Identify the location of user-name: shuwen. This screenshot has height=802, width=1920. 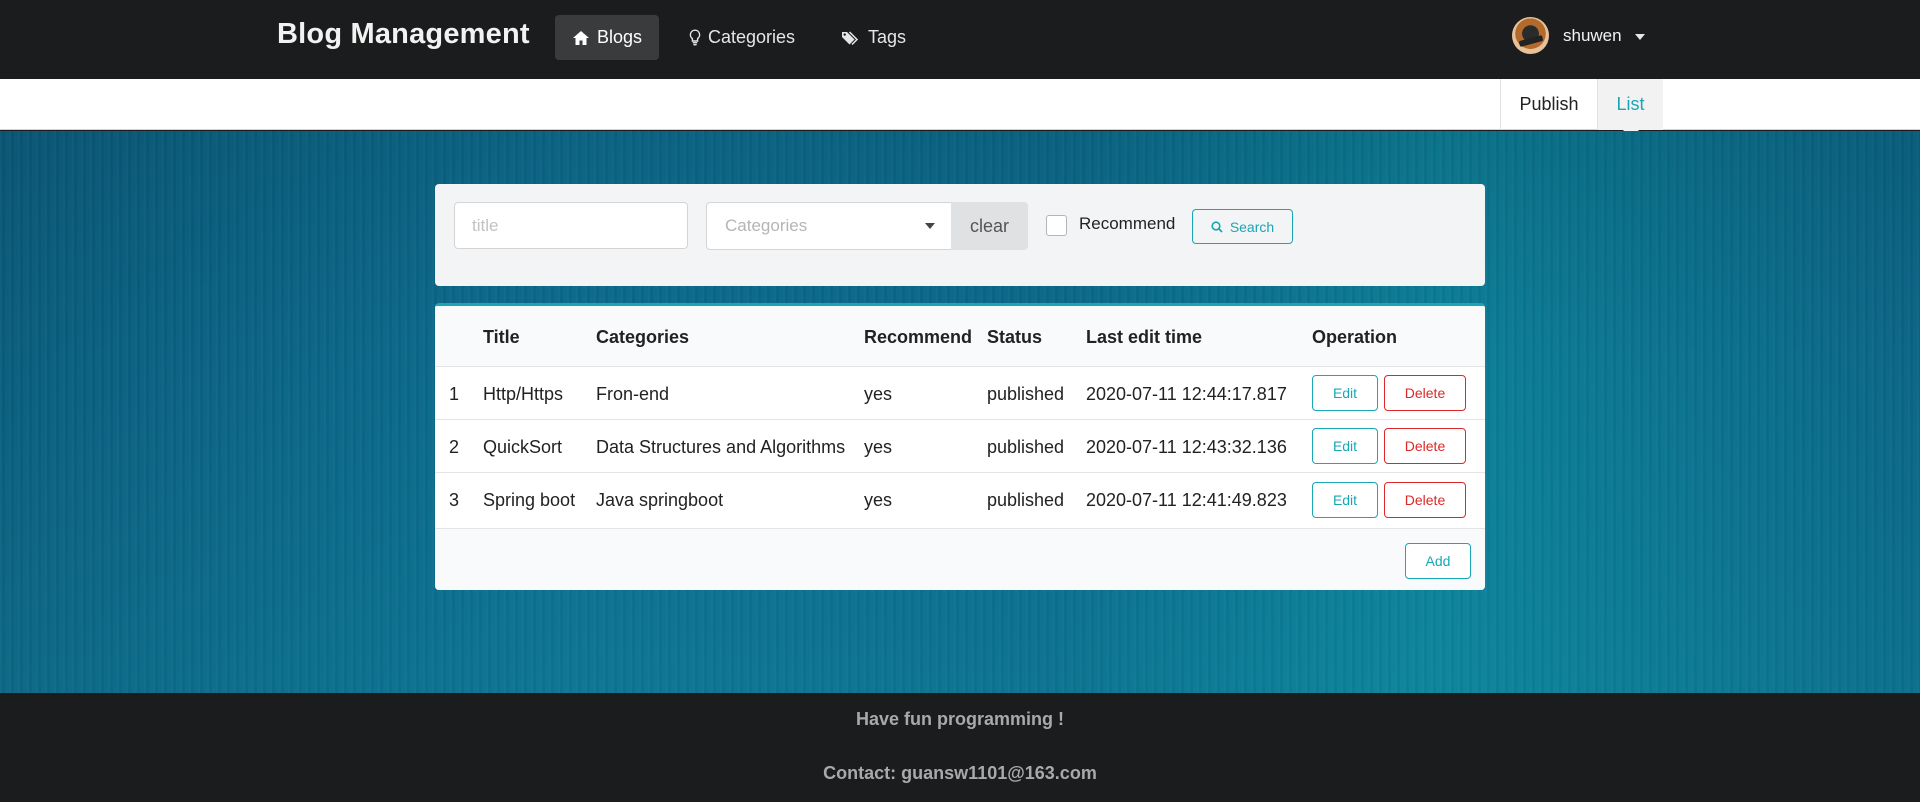
(1592, 35).